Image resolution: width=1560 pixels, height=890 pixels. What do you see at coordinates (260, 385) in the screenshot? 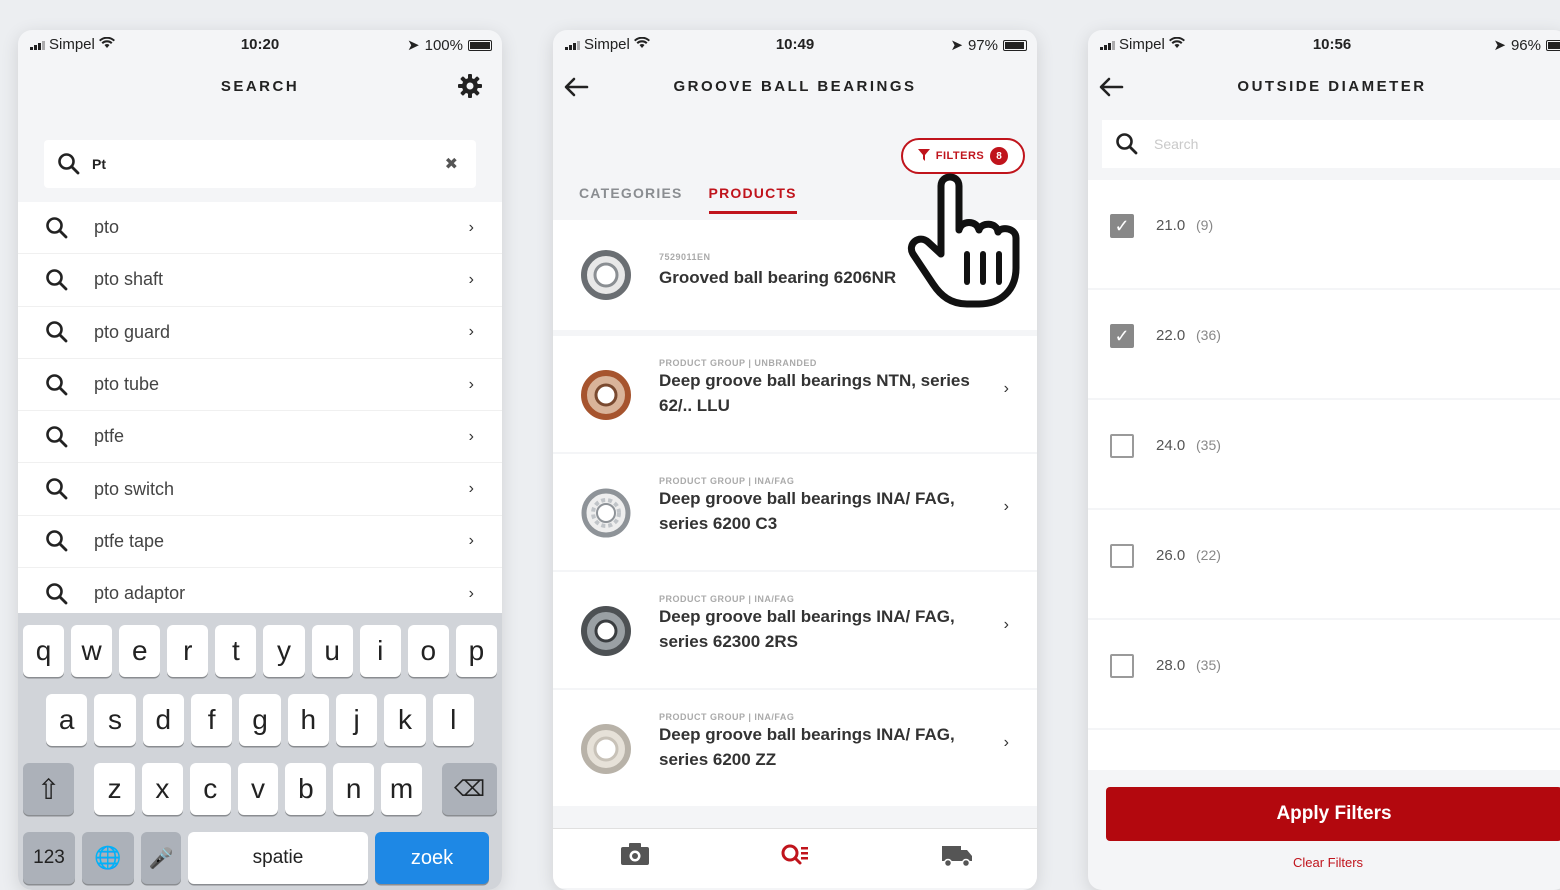
I see `suggestion-item: pto tube ›` at bounding box center [260, 385].